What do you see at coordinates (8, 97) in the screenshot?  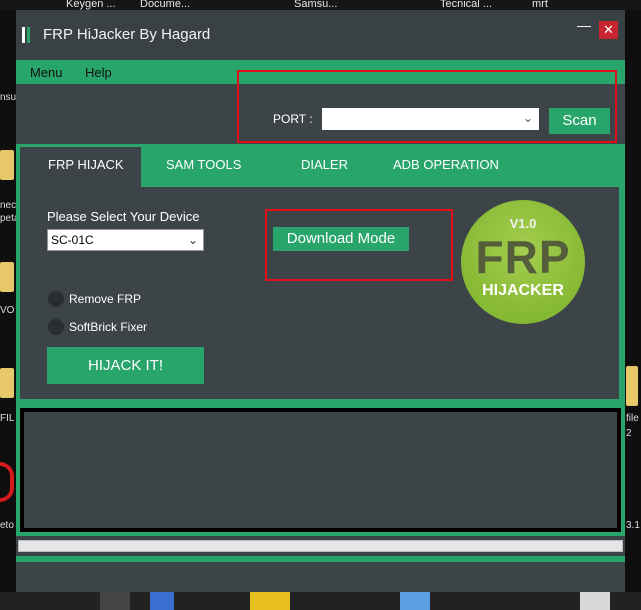 I see `desktop-fragment: nsu` at bounding box center [8, 97].